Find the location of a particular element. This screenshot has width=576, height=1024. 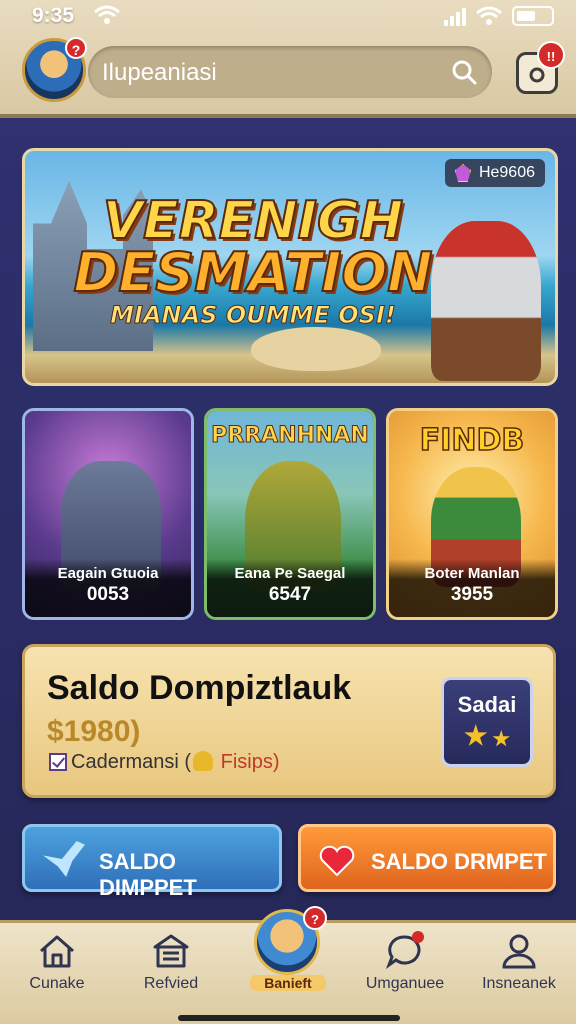

hero-currency-badge: He9606 is located at coordinates (494, 173).